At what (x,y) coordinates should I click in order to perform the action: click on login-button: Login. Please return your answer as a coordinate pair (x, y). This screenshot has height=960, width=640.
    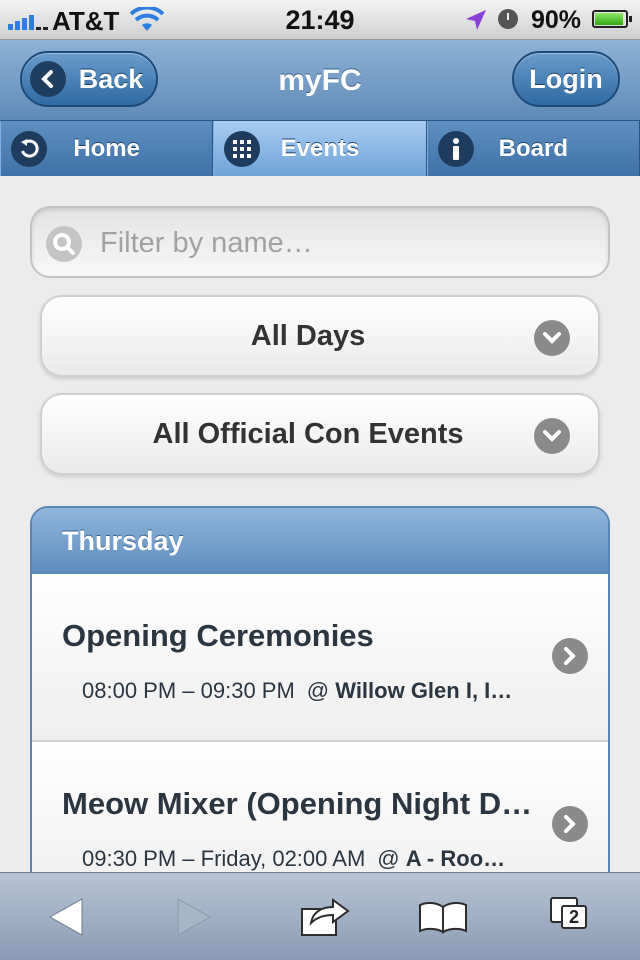
    Looking at the image, I should click on (566, 79).